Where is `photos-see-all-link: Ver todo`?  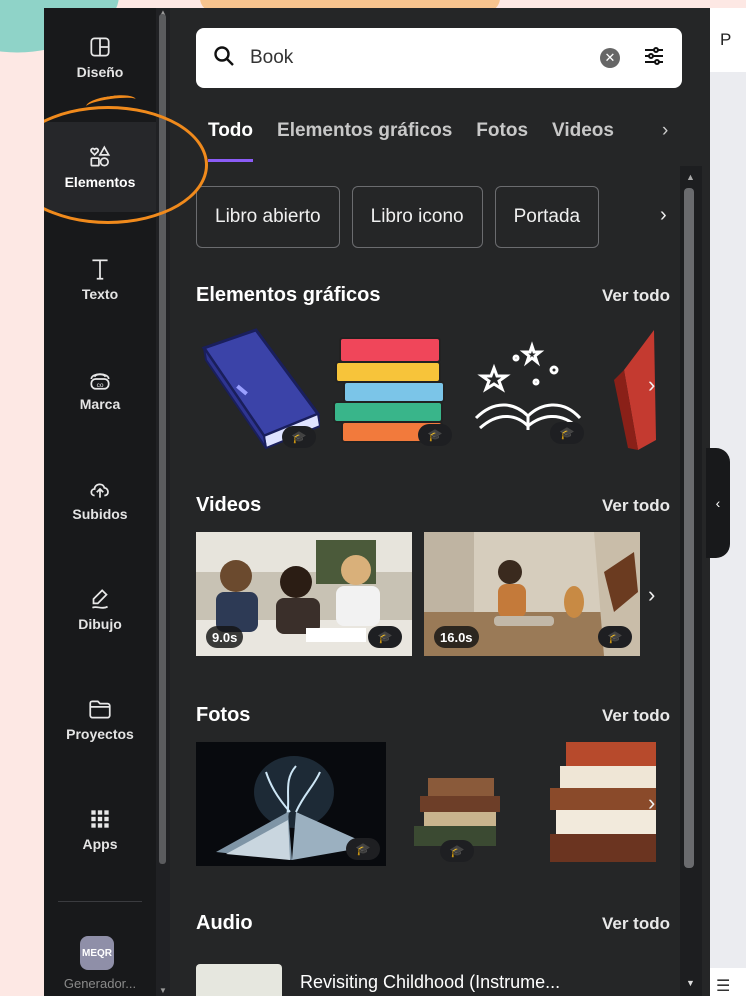
photos-see-all-link: Ver todo is located at coordinates (636, 716).